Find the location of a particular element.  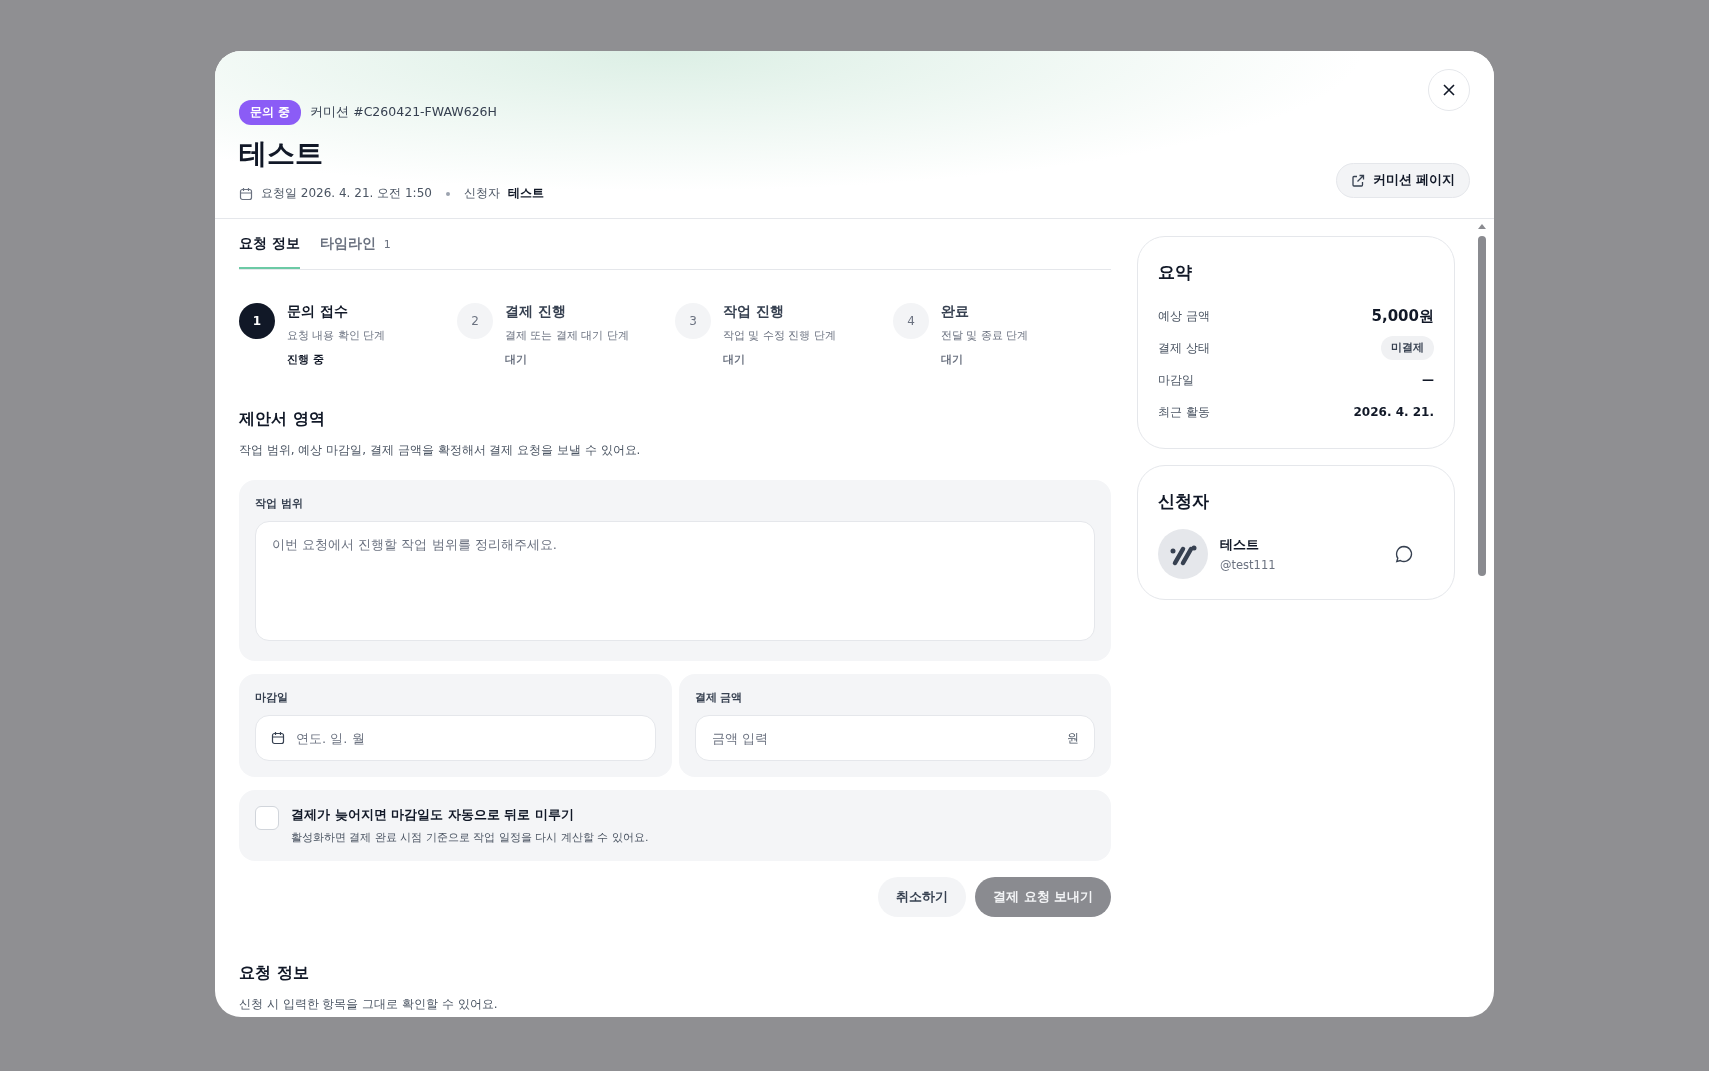

step-title: 완료 is located at coordinates (955, 312).